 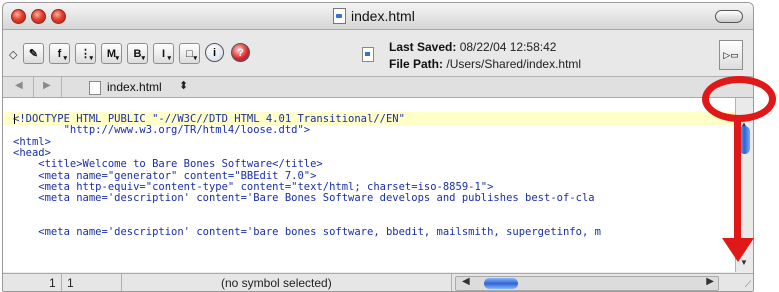 What do you see at coordinates (710, 281) in the screenshot?
I see `scroll-right-arrow-icon: ▶` at bounding box center [710, 281].